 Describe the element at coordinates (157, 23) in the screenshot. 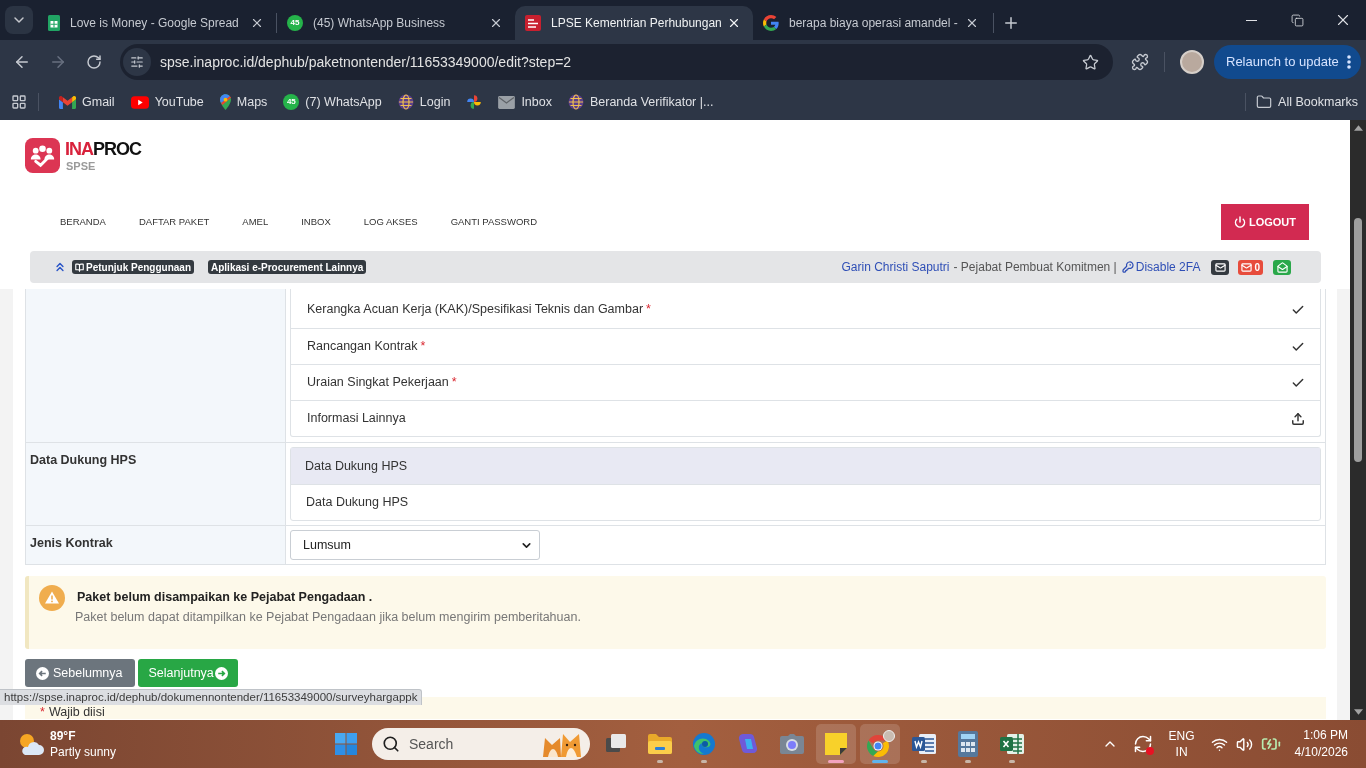

I see `browser-tab: Love is Money - Google Spread` at that location.